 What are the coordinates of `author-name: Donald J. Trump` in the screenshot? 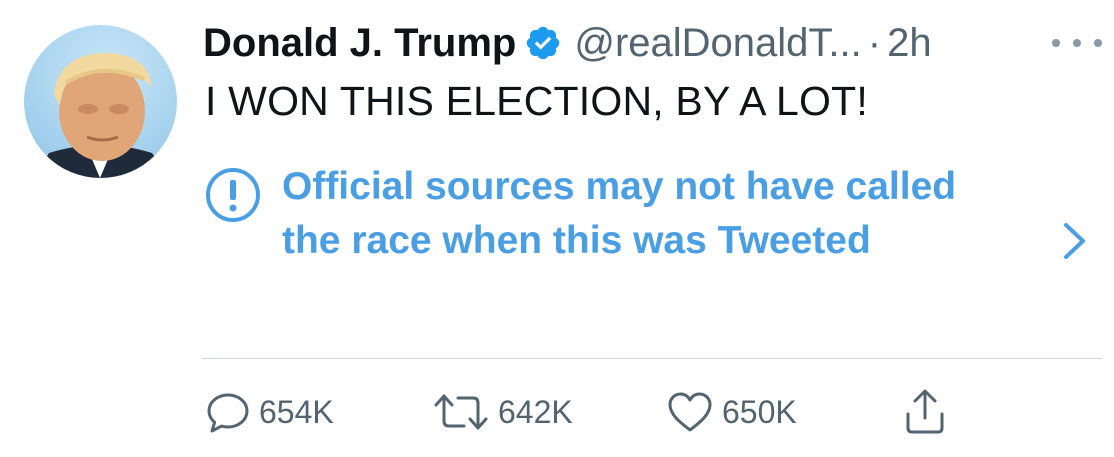 It's located at (359, 43).